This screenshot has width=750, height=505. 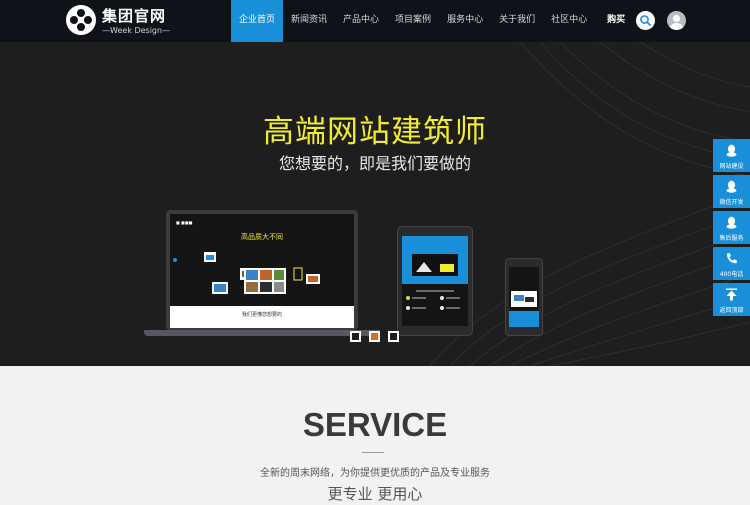 I want to click on user-avatar-button, so click(x=676, y=20).